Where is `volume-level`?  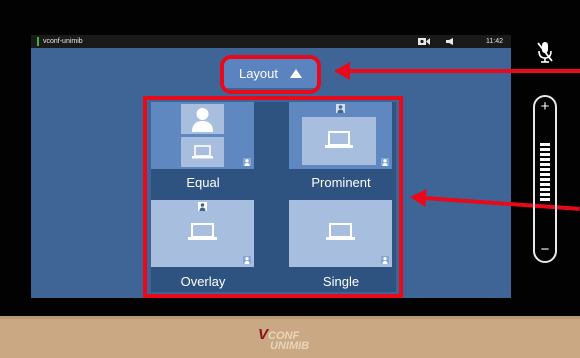
volume-level is located at coordinates (545, 173).